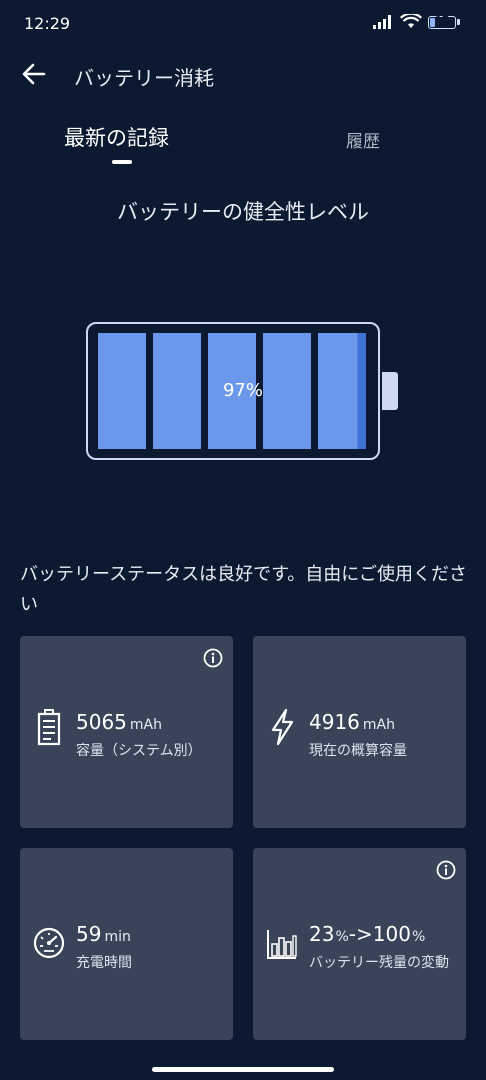  I want to click on capacity-number: 5065, so click(101, 722).